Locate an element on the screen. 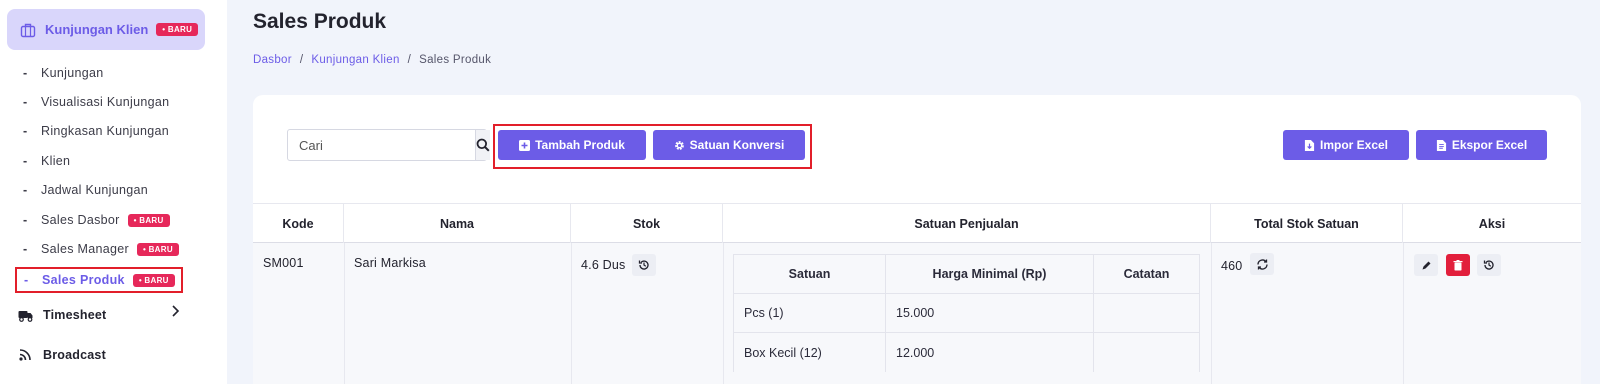 Image resolution: width=1600 pixels, height=384 pixels. sidebar-item-label: Sales Manager is located at coordinates (85, 249).